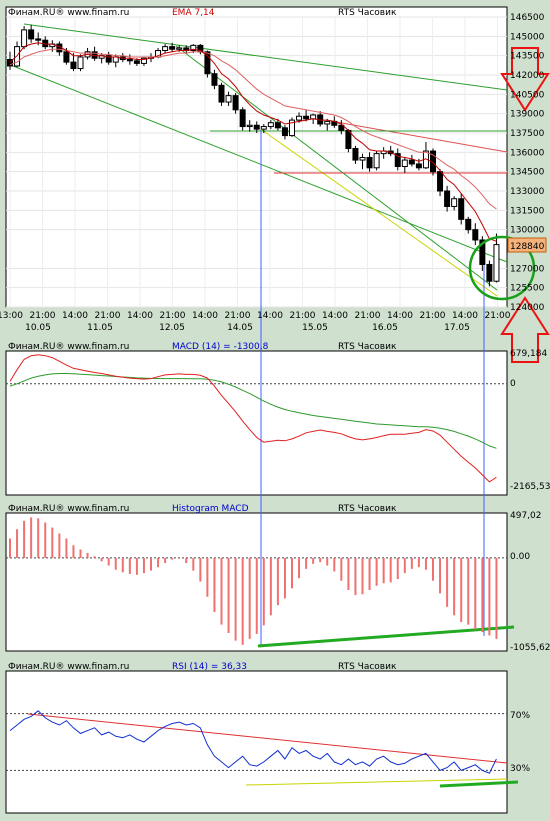  What do you see at coordinates (11, 316) in the screenshot?
I see `time-tick-label: 13:00` at bounding box center [11, 316].